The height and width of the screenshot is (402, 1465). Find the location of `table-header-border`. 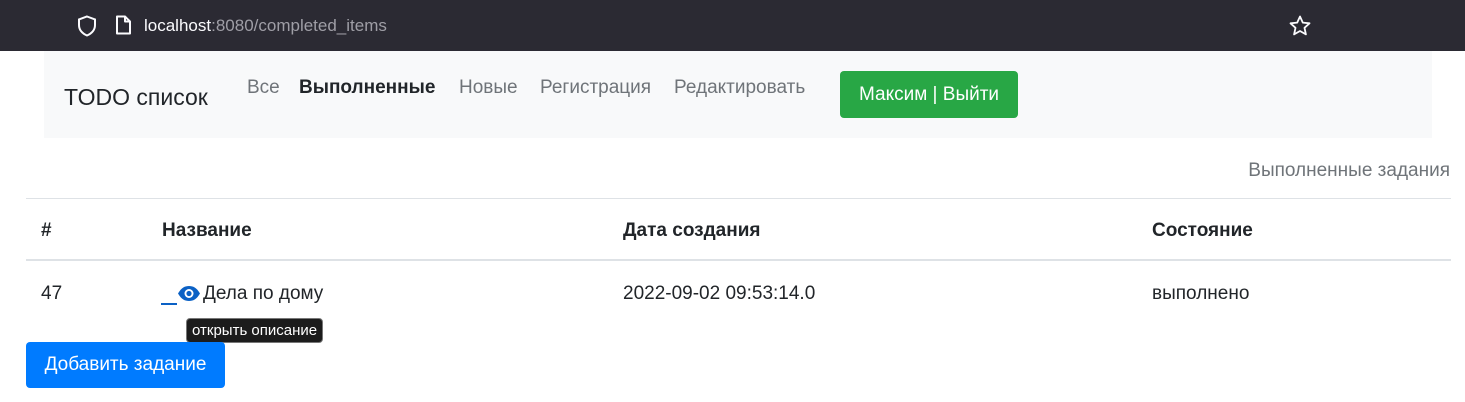

table-header-border is located at coordinates (738, 260).